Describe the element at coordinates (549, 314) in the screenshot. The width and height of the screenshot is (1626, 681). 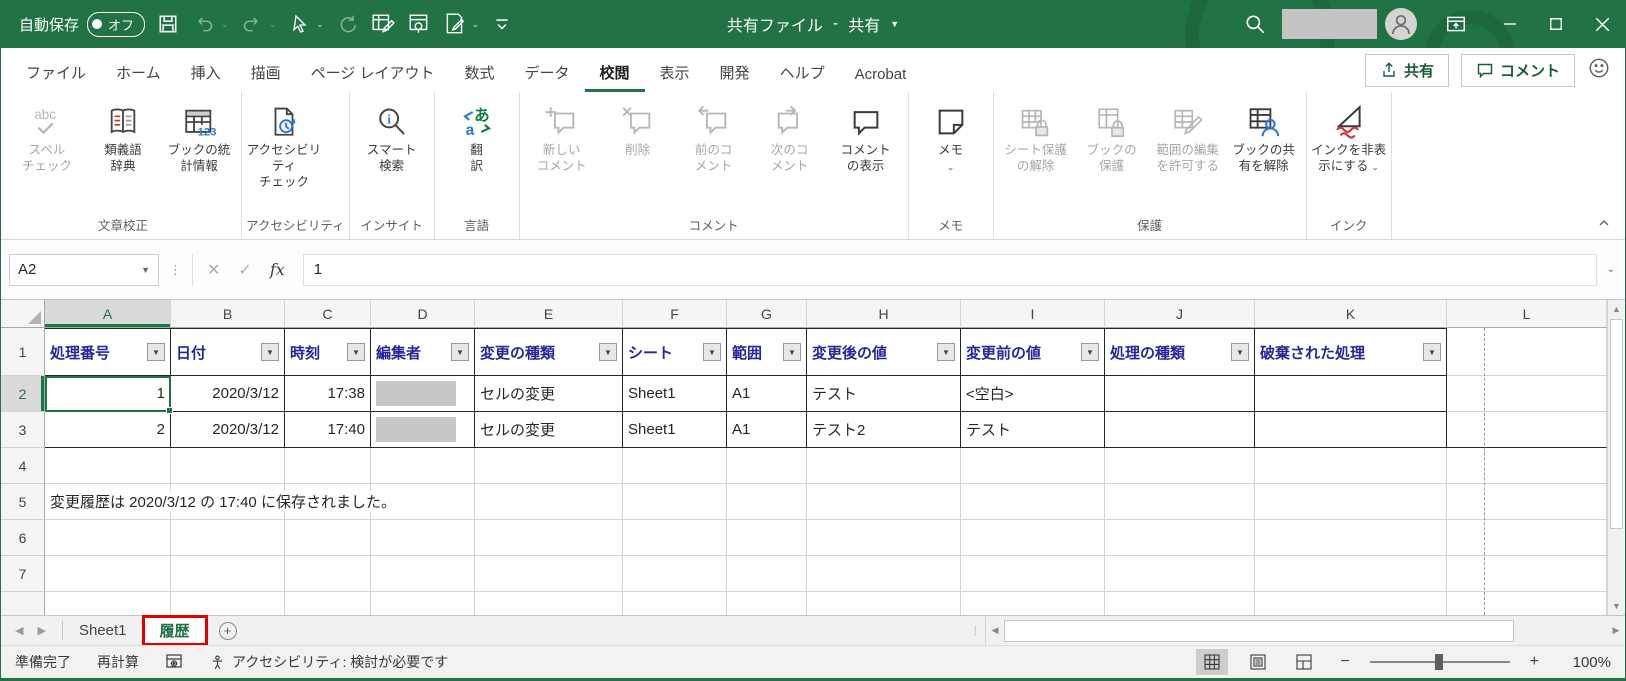
I see `column-header-E: E` at that location.